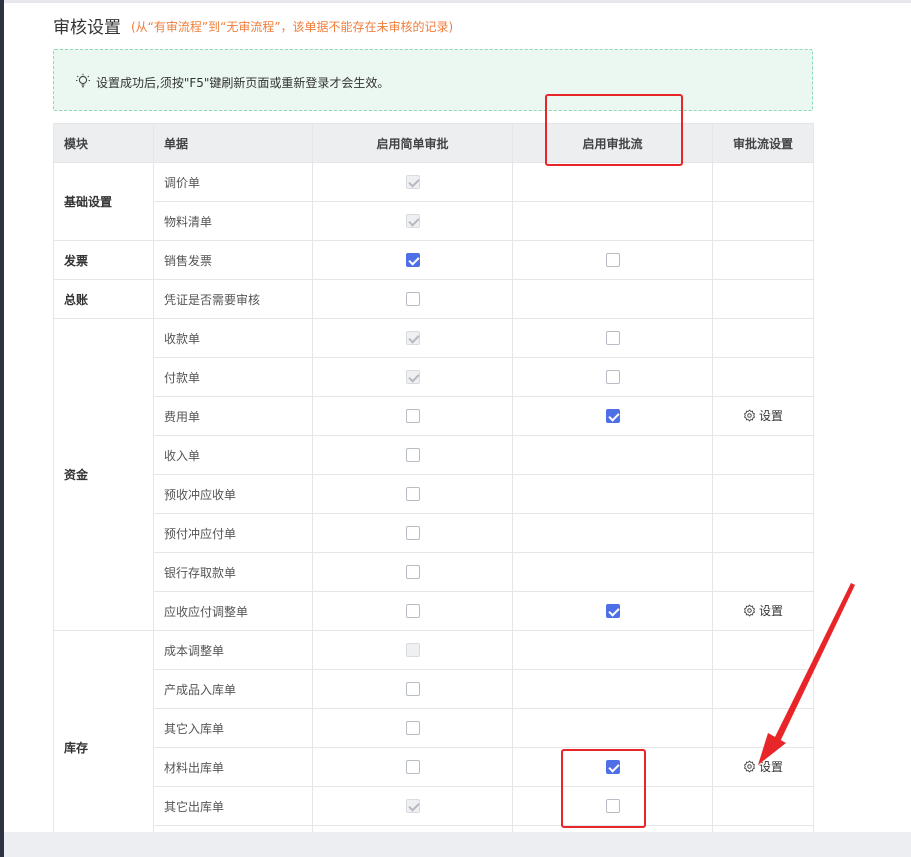  I want to click on table-row: 基础设置 调价单, so click(433, 201).